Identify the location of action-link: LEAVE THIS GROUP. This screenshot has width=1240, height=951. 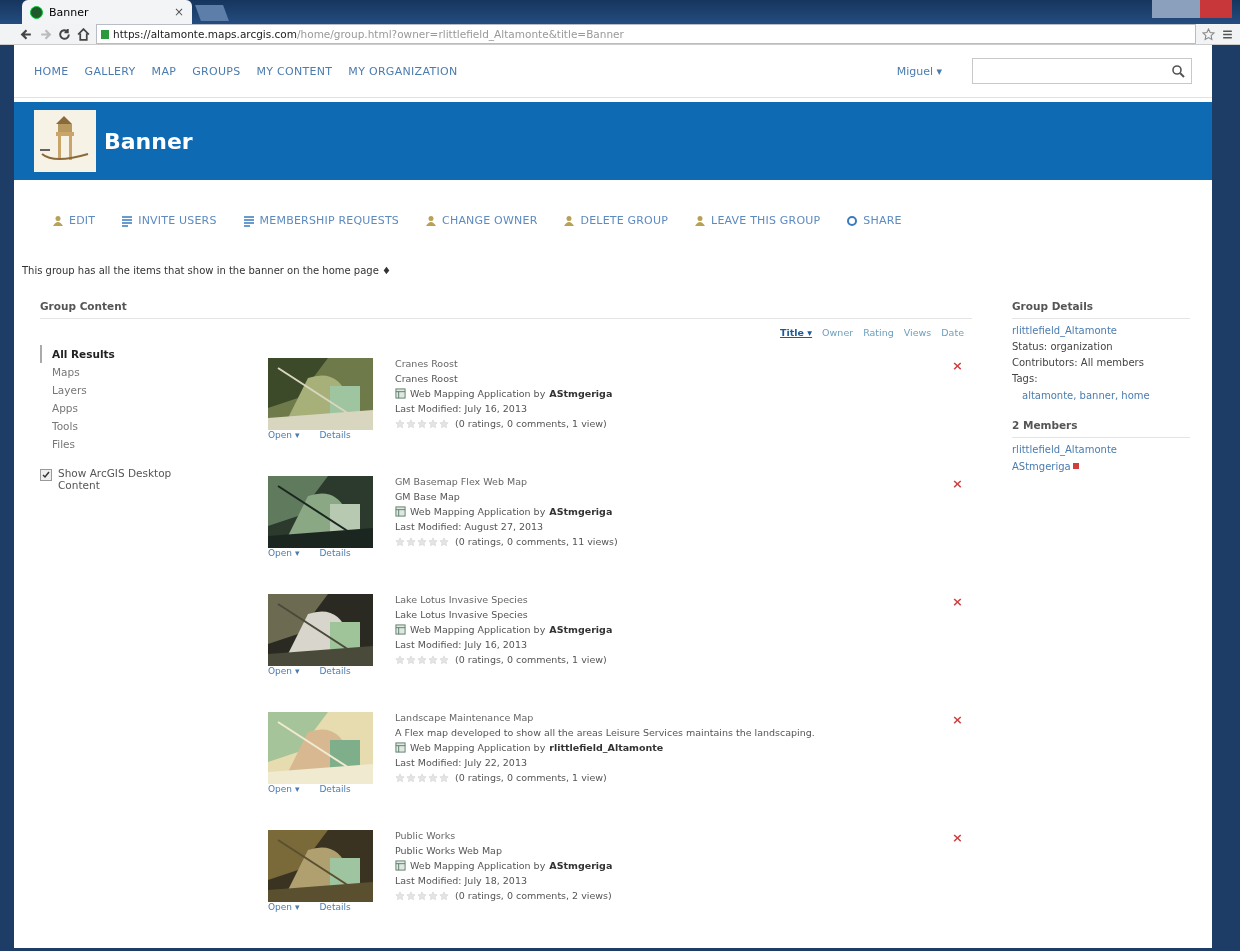
(757, 220).